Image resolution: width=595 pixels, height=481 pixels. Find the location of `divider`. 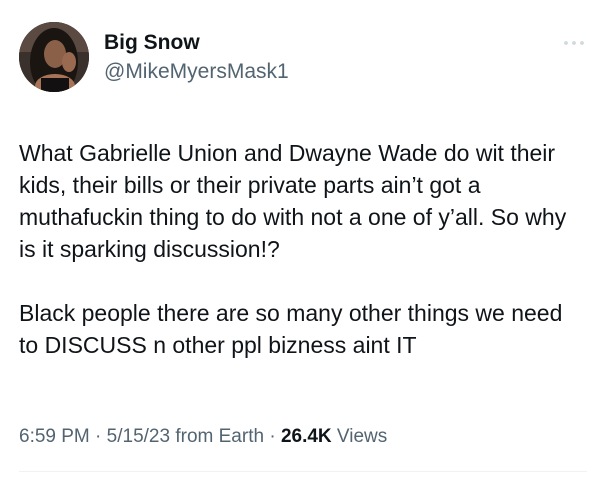

divider is located at coordinates (303, 471).